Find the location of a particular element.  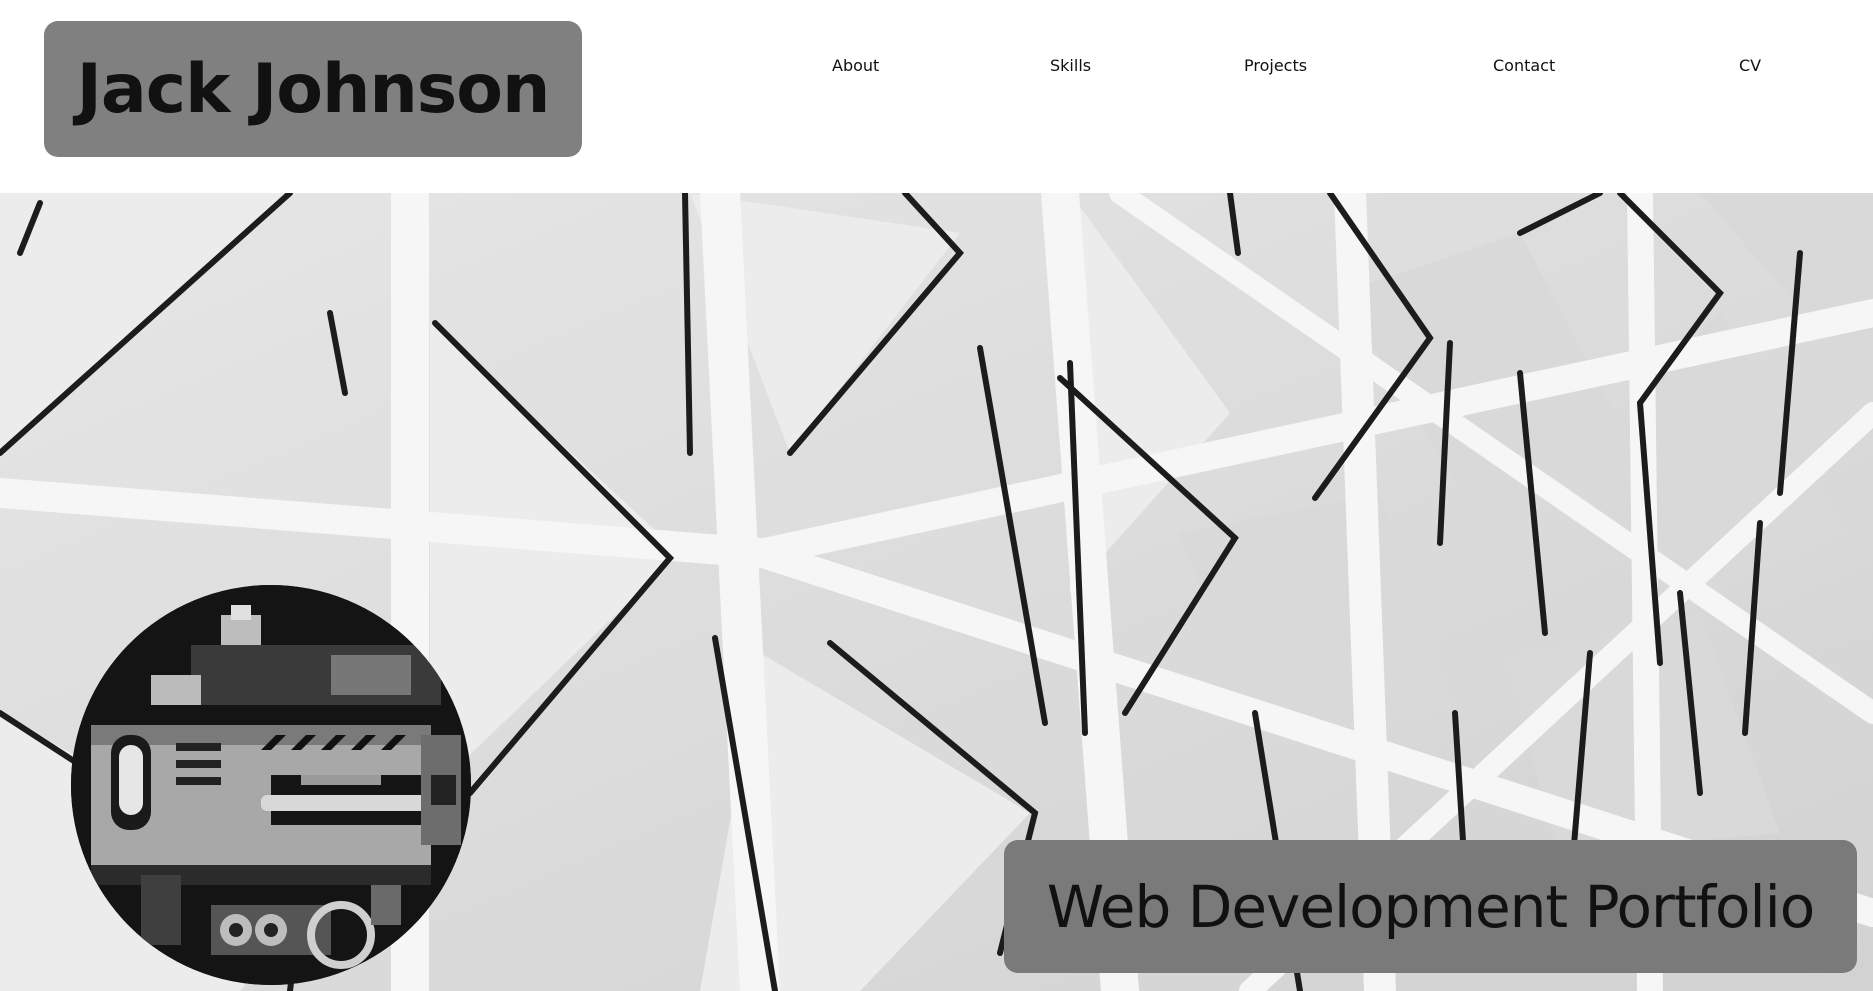

nav-link-skills: Skills is located at coordinates (1070, 65).